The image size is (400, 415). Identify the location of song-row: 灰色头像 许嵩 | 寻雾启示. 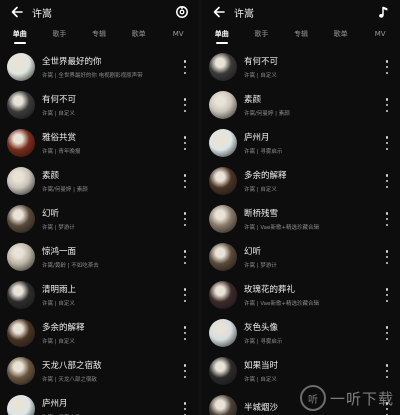
(301, 333).